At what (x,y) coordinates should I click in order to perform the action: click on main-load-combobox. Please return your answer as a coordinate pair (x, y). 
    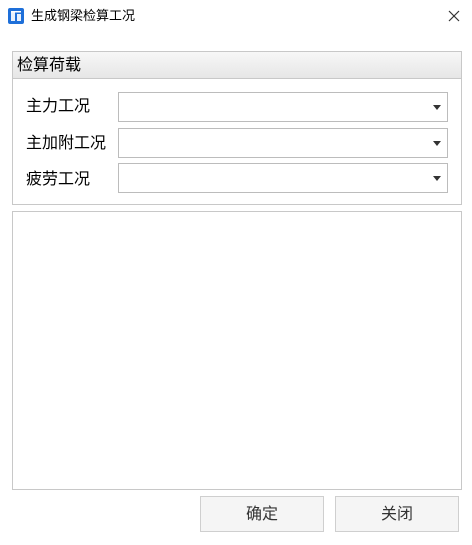
    Looking at the image, I should click on (283, 107).